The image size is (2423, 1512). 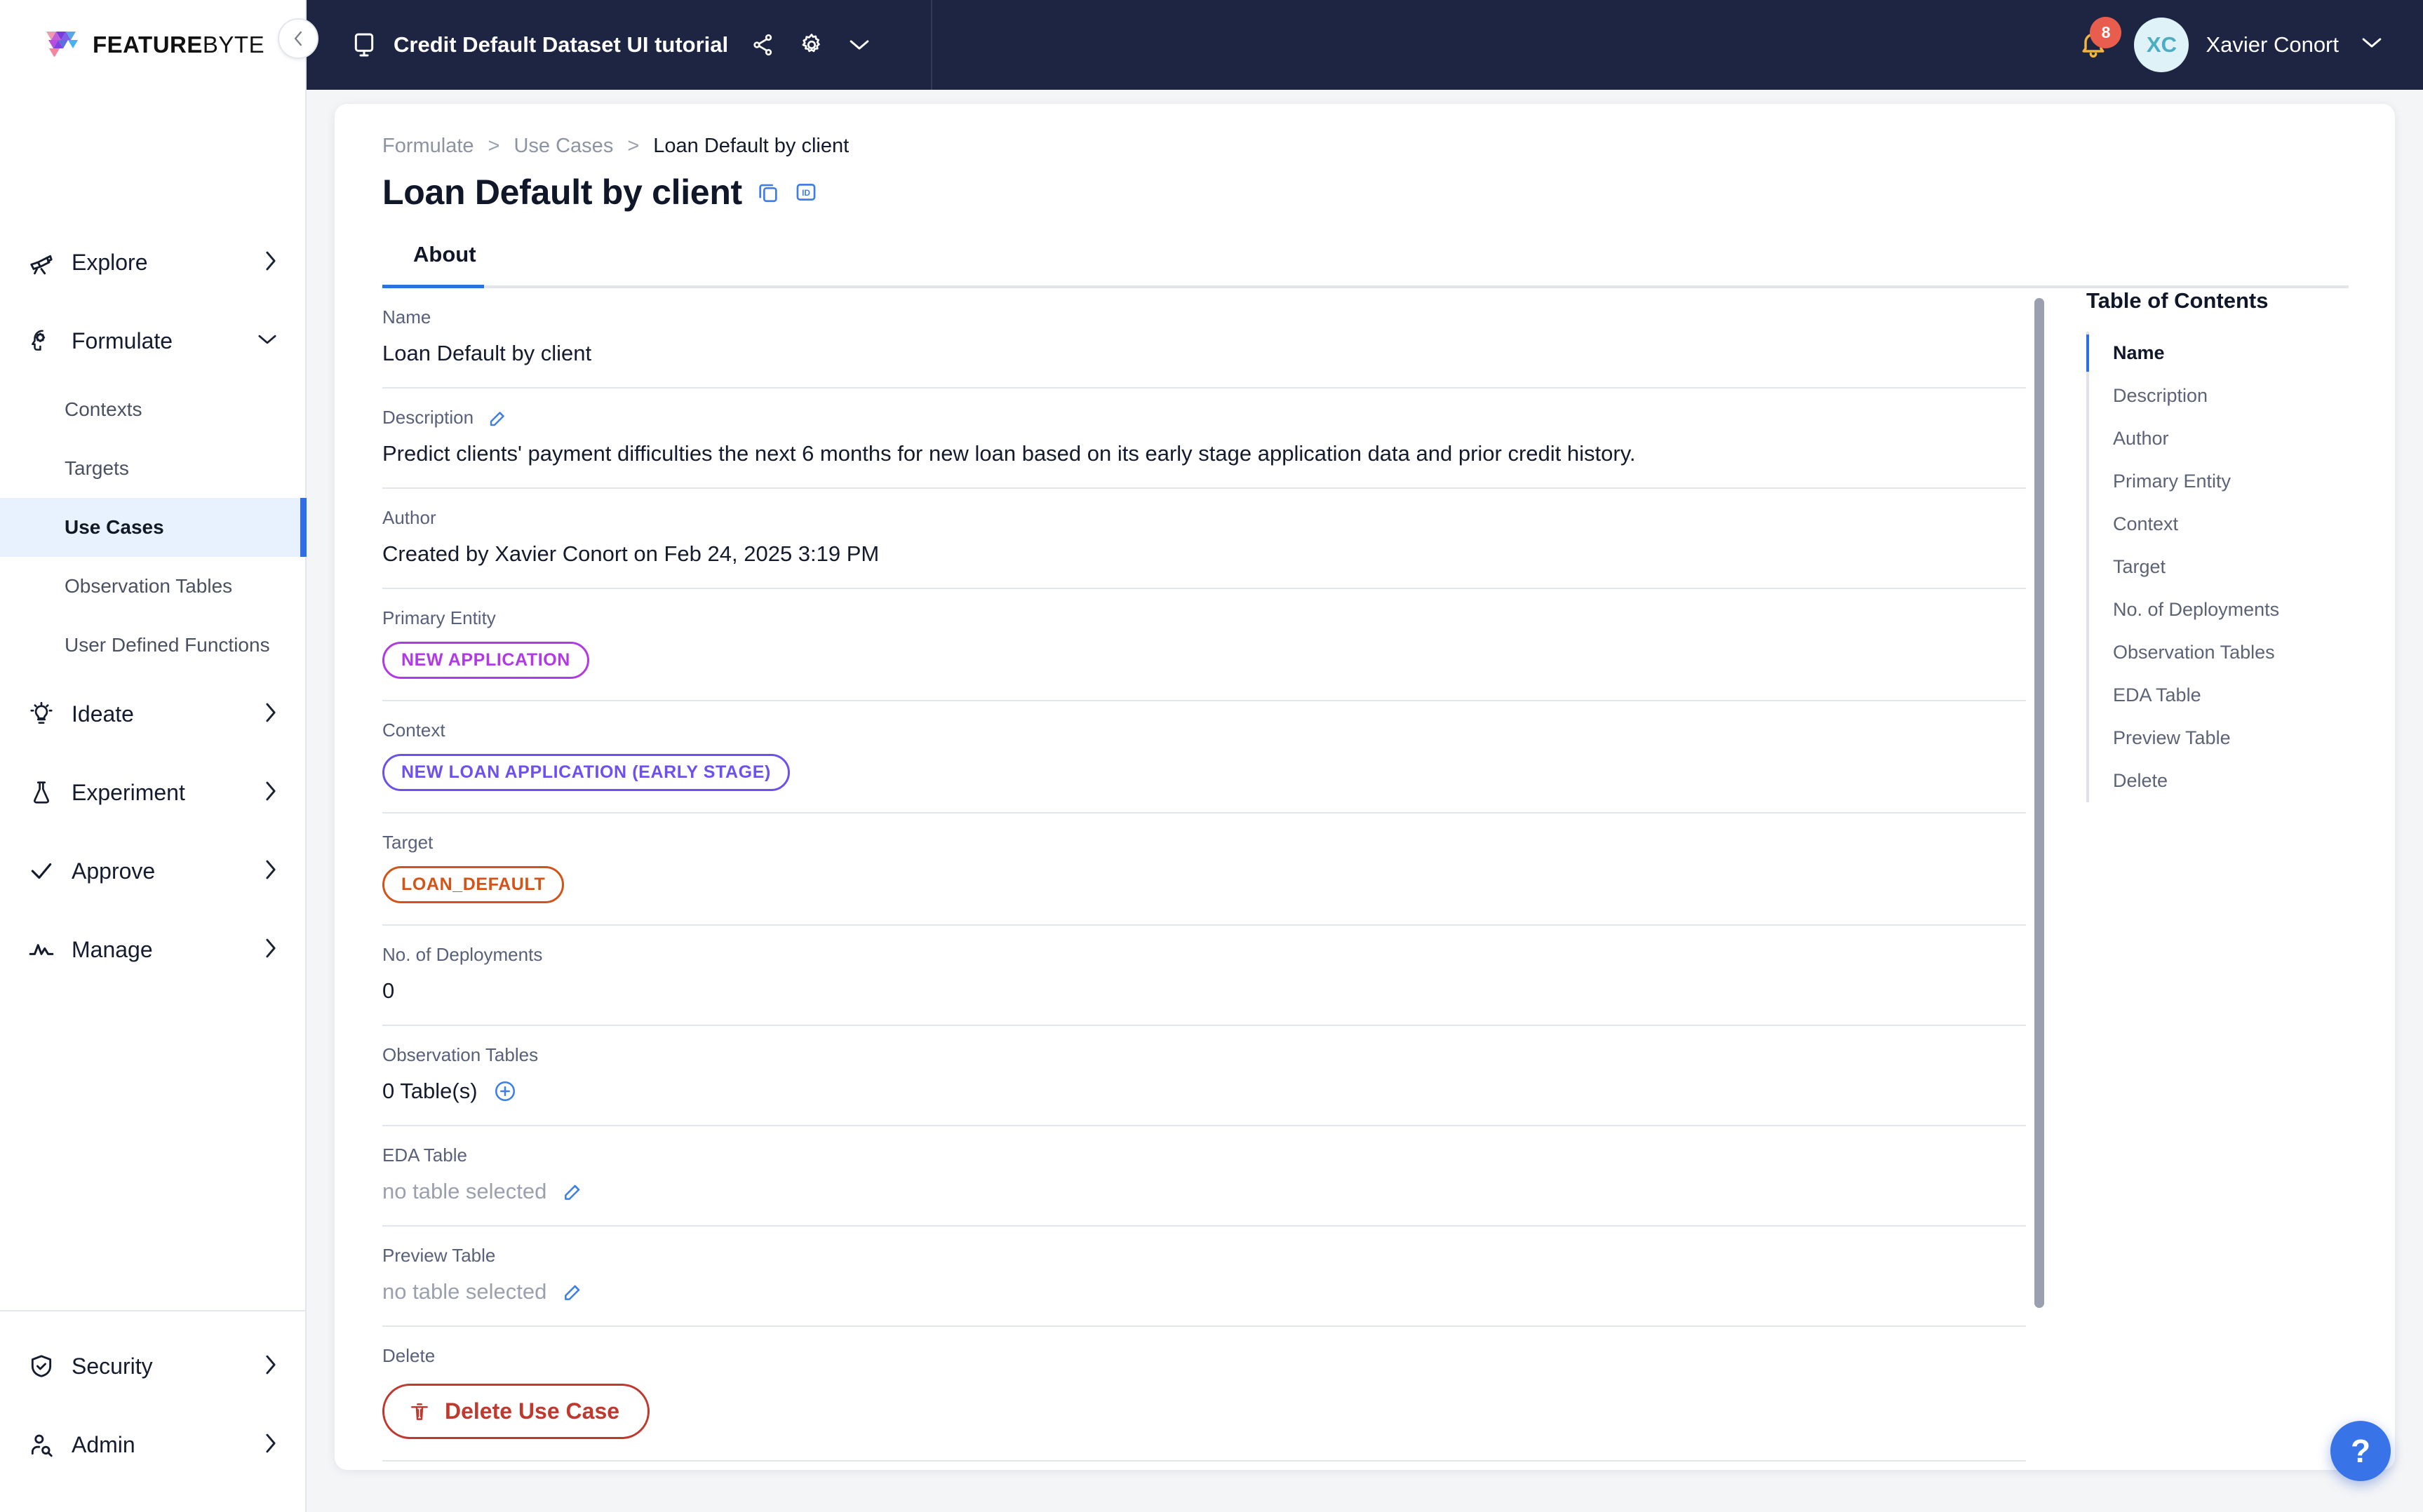 What do you see at coordinates (408, 842) in the screenshot?
I see `field-label-text: Target` at bounding box center [408, 842].